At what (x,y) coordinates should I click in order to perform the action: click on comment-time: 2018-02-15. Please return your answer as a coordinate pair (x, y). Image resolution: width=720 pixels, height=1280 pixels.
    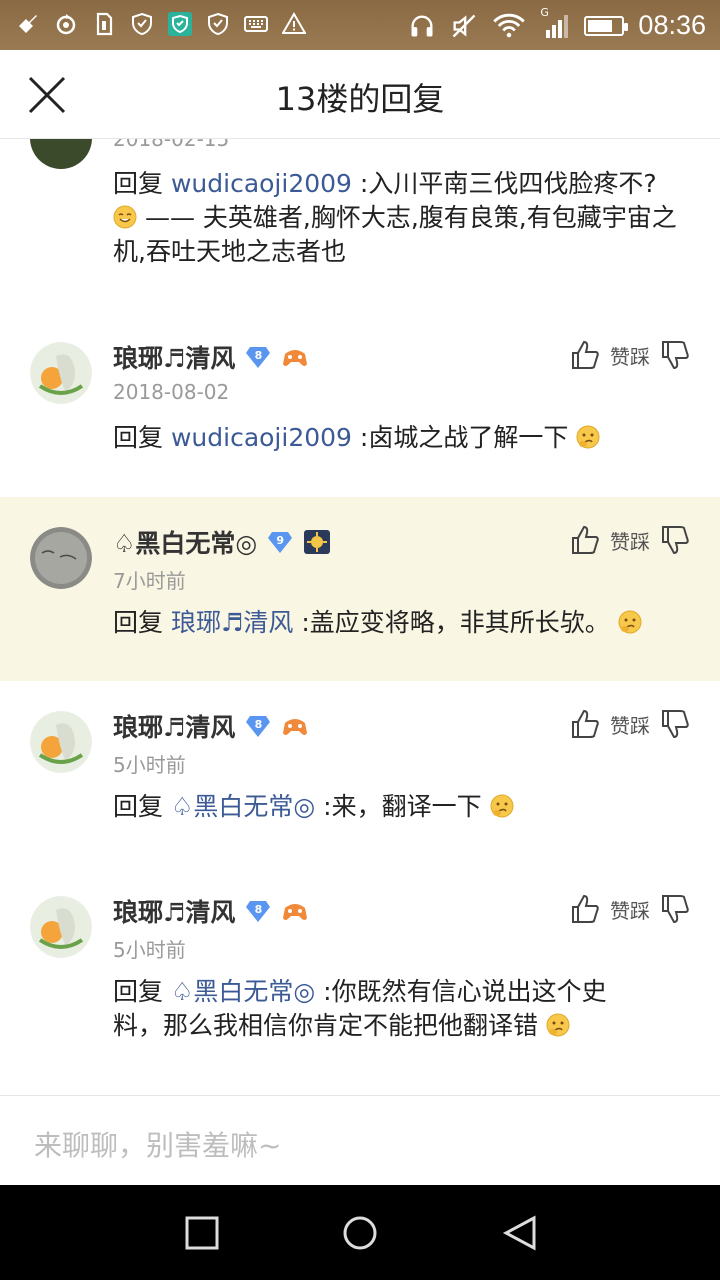
    Looking at the image, I should click on (171, 145).